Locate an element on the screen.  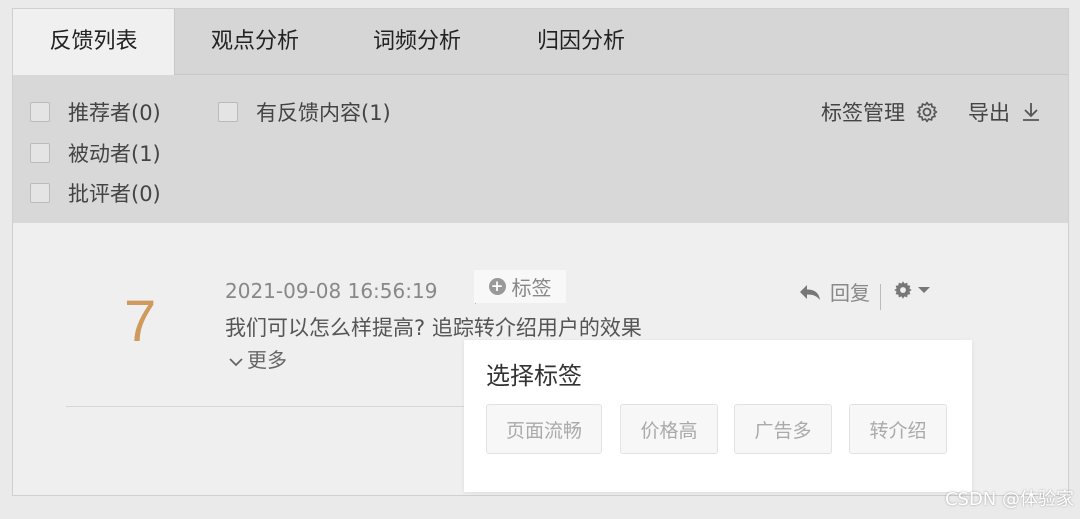
tab-bar: 反馈列表 观点分析 词频分析 归因分析 is located at coordinates (540, 42).